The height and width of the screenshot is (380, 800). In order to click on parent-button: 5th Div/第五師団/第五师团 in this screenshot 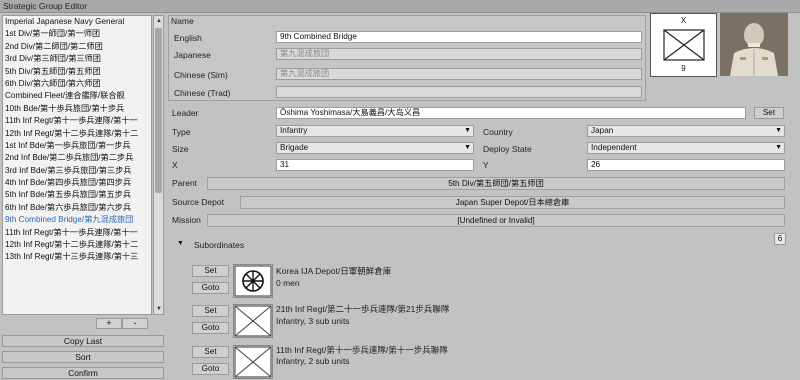, I will do `click(496, 183)`.